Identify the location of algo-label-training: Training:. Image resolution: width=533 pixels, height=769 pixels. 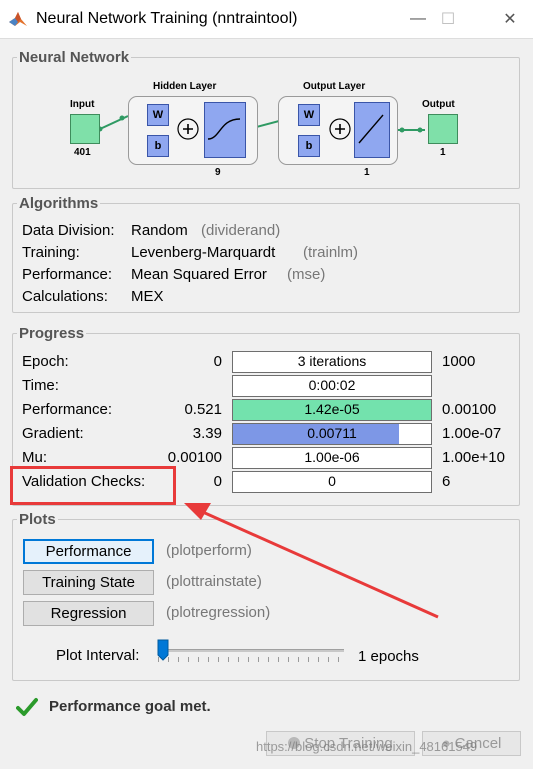
(51, 252).